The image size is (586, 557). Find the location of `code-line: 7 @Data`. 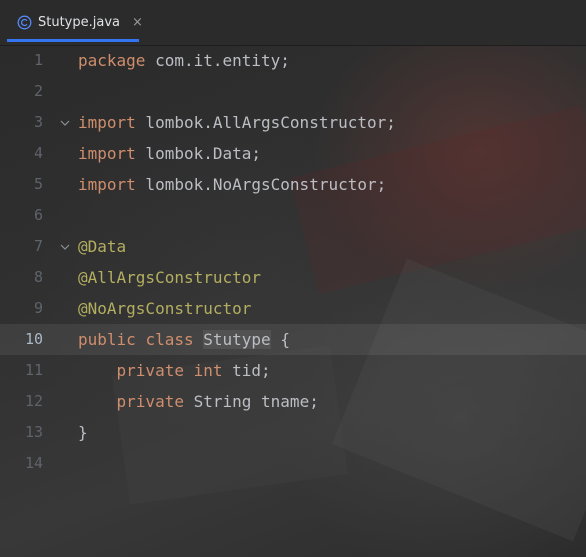

code-line: 7 @Data is located at coordinates (293, 246).